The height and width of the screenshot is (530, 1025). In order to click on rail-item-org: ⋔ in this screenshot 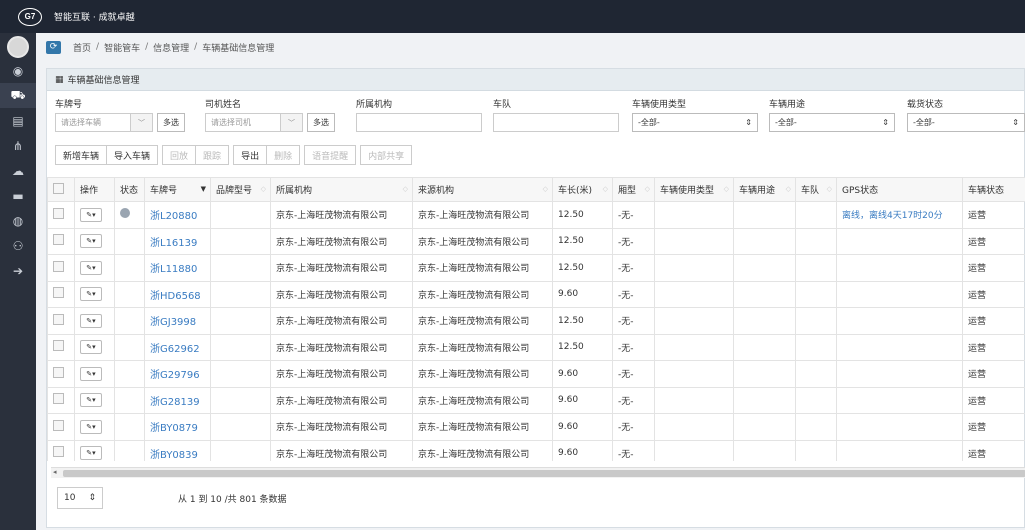, I will do `click(18, 145)`.